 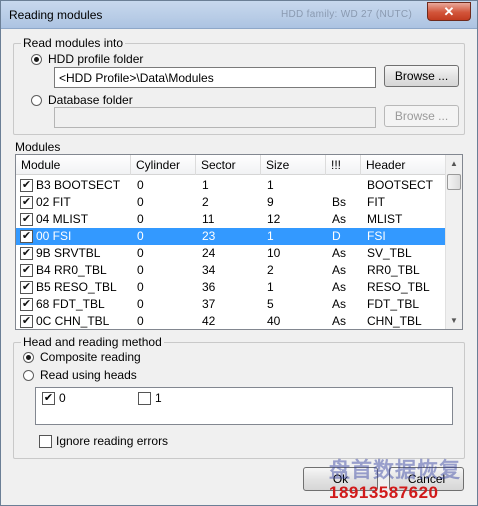 What do you see at coordinates (400, 185) in the screenshot?
I see `cell-header: BOOTSECT` at bounding box center [400, 185].